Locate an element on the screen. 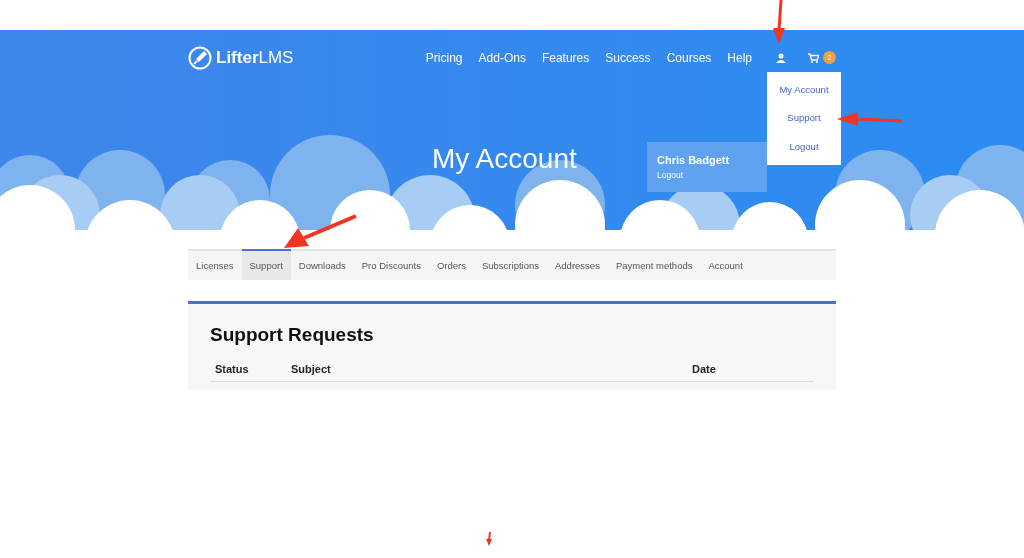 This screenshot has height=558, width=1024. tab: Orders is located at coordinates (451, 264).